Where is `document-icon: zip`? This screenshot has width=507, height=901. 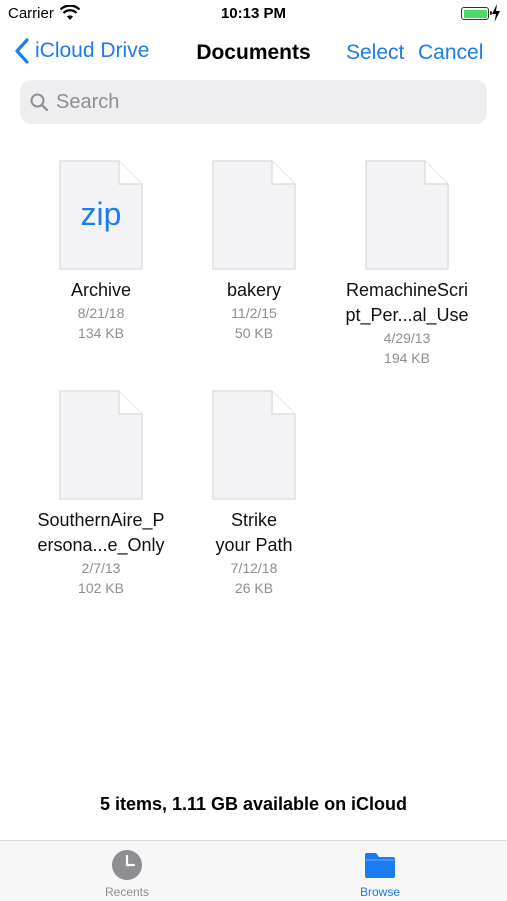
document-icon: zip is located at coordinates (101, 215).